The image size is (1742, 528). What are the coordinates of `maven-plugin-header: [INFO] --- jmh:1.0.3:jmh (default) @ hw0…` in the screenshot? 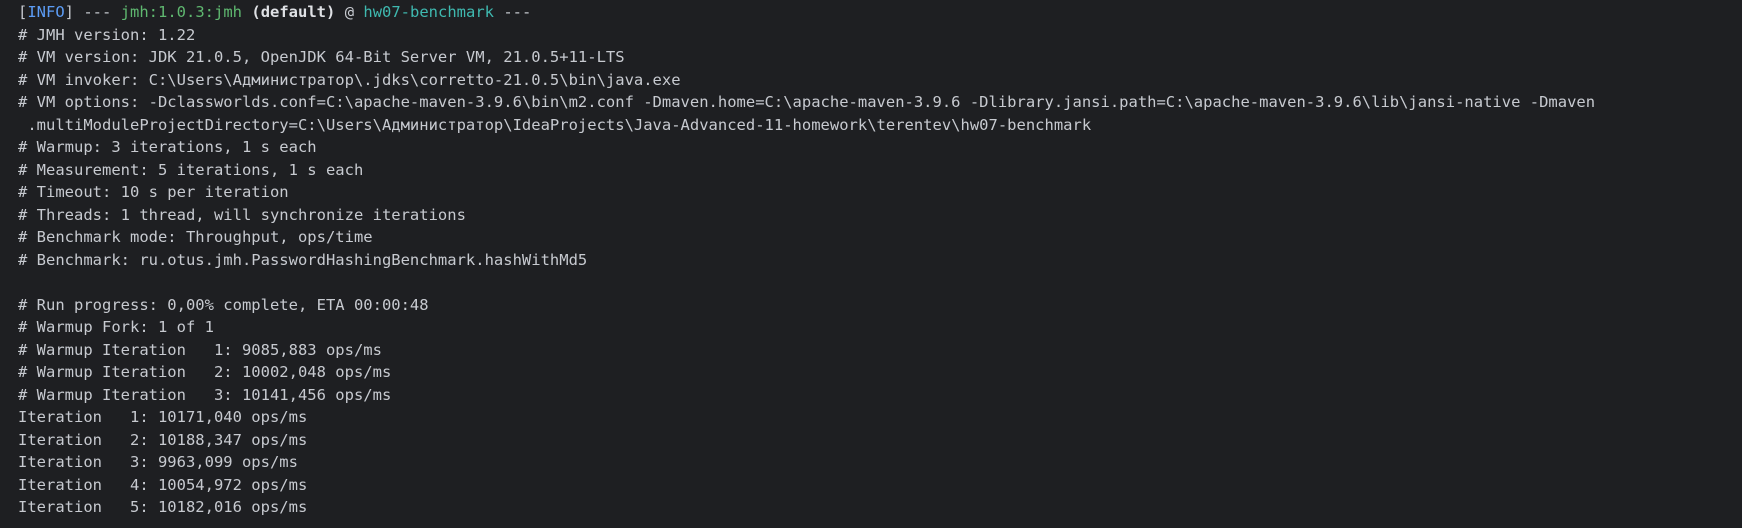 It's located at (880, 12).